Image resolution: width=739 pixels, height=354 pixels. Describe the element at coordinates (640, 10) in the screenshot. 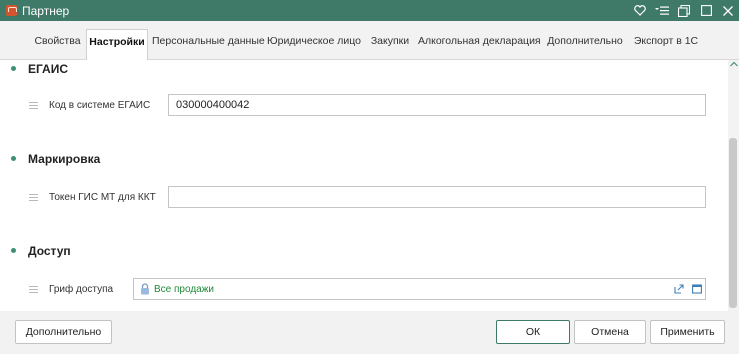

I see `heart-icon` at that location.